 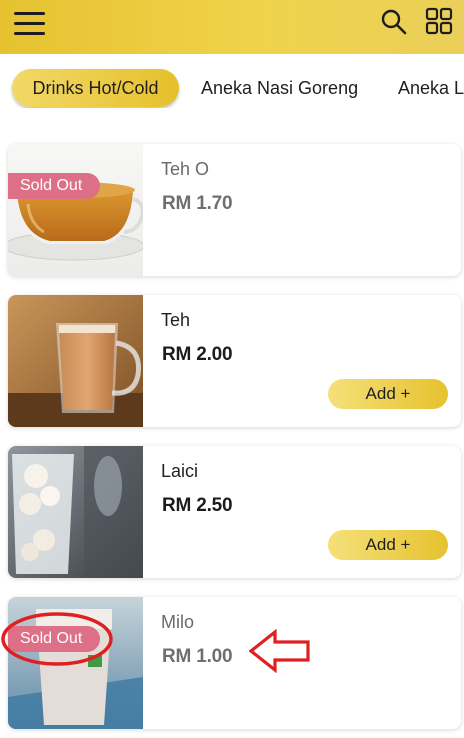 What do you see at coordinates (95, 88) in the screenshot?
I see `tab-drinks-hot-cold: Drinks Hot/Cold` at bounding box center [95, 88].